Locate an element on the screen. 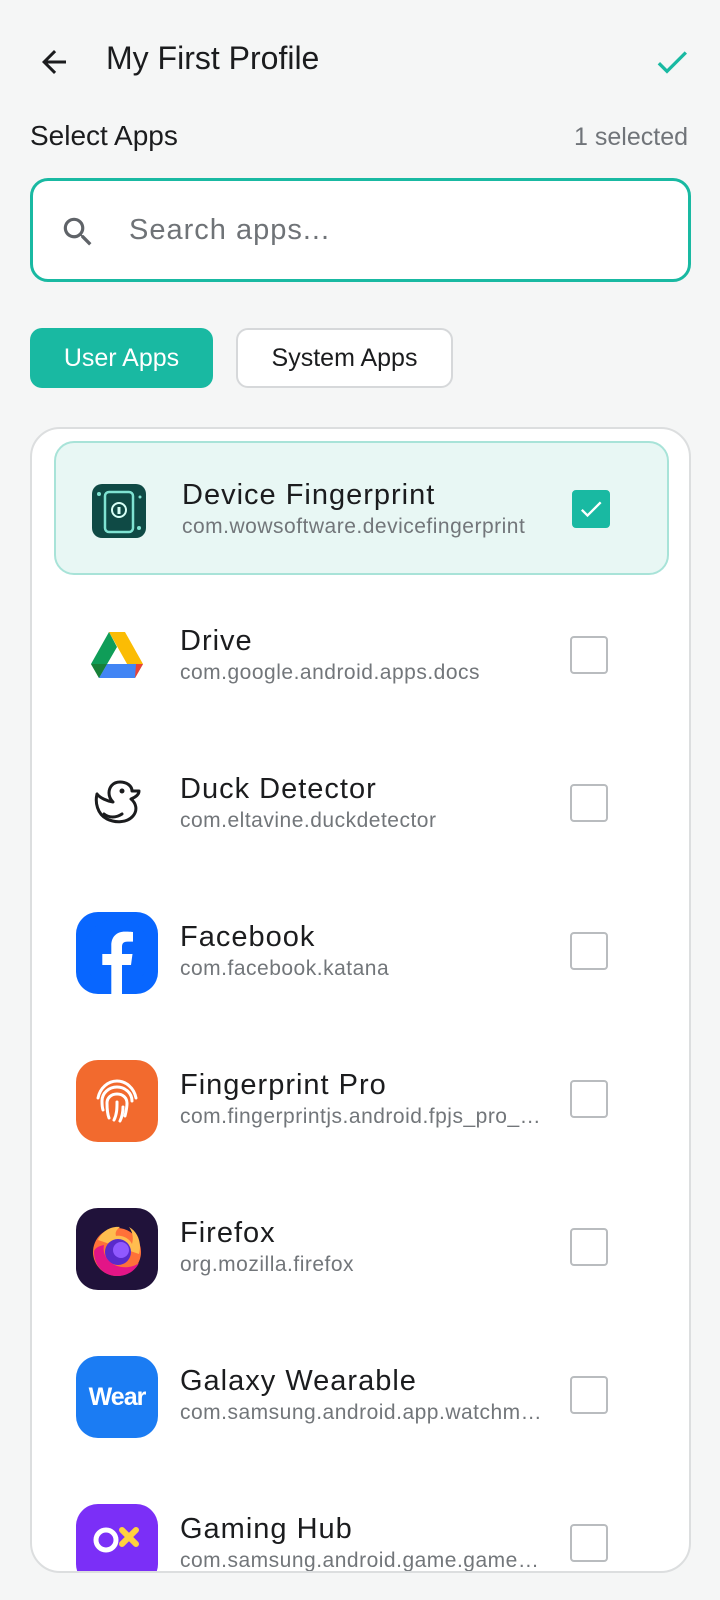  app-name: Duck Detector is located at coordinates (278, 789).